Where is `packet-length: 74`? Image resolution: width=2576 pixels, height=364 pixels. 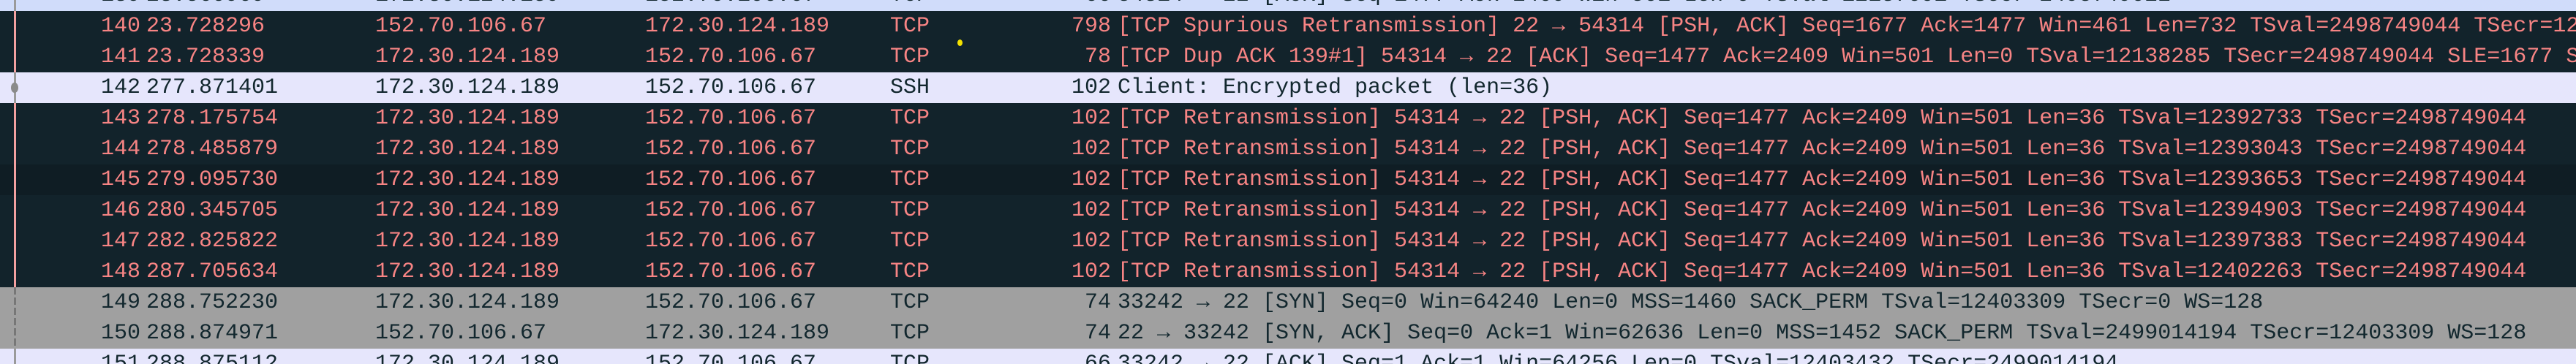
packet-length: 74 is located at coordinates (1097, 333).